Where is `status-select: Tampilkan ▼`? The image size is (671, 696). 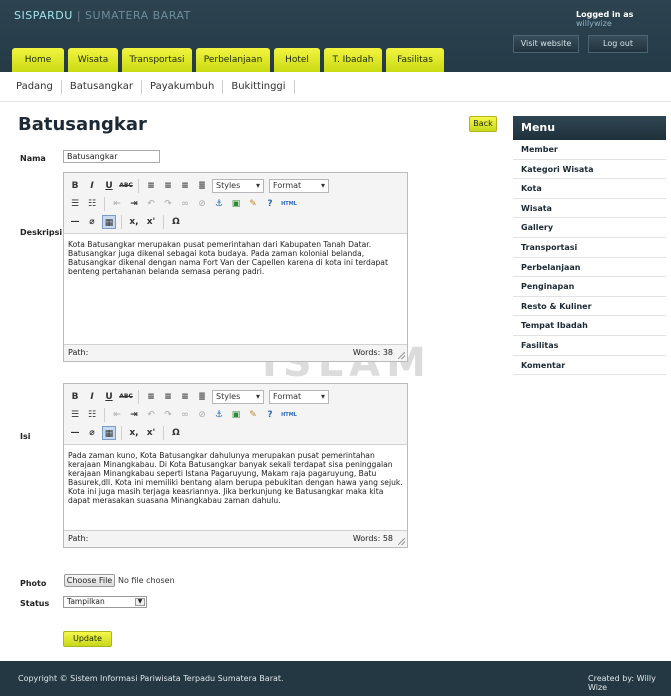 status-select: Tampilkan ▼ is located at coordinates (105, 602).